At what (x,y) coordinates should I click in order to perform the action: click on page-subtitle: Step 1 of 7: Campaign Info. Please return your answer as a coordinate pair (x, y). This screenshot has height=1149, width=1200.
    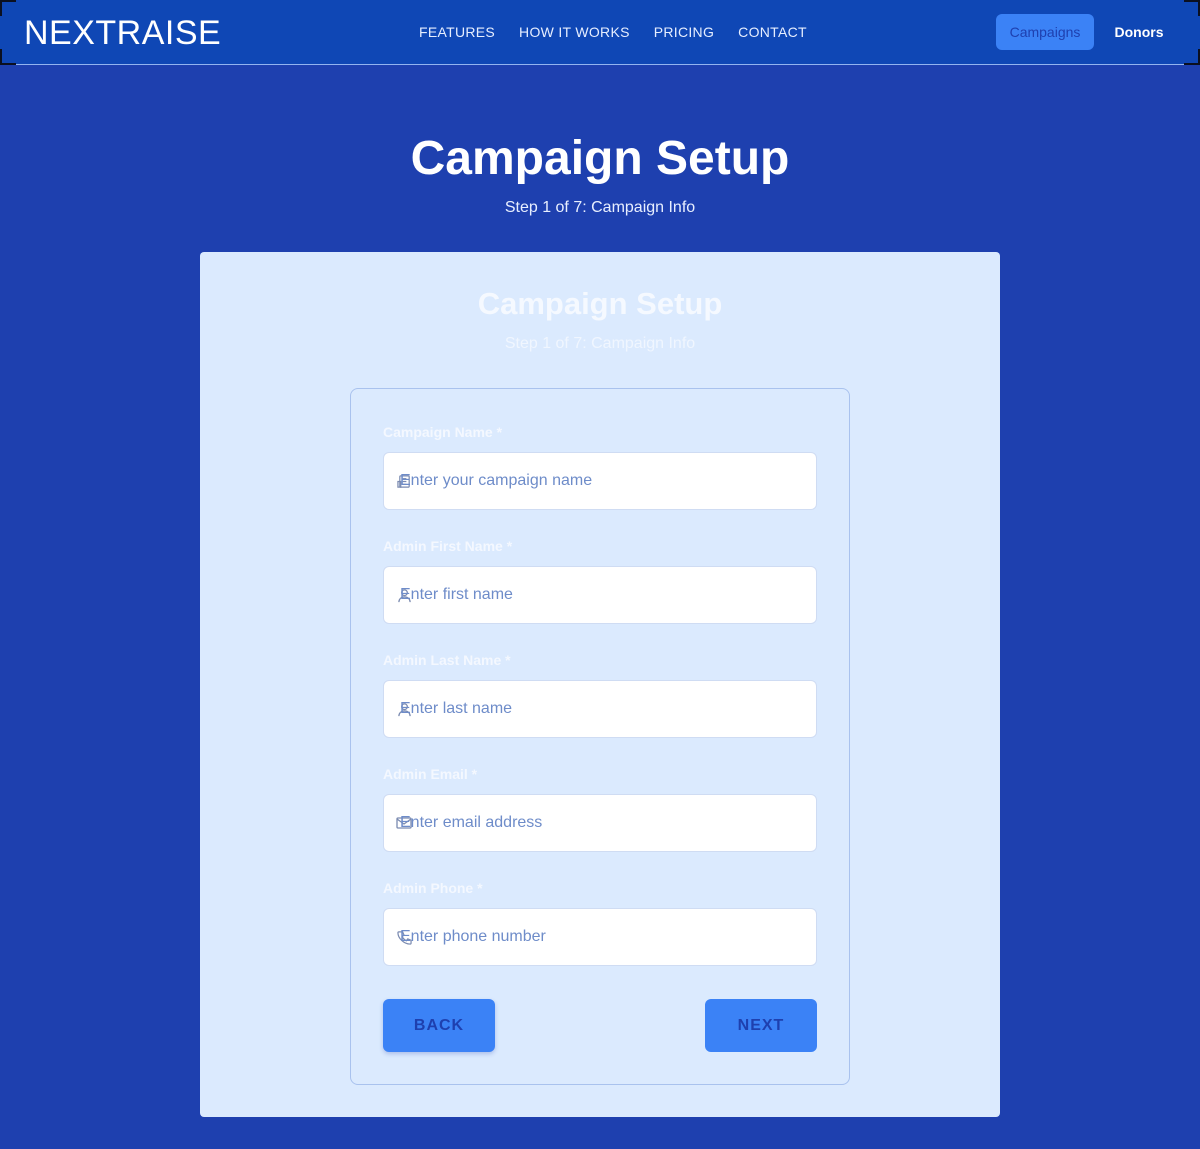
    Looking at the image, I should click on (600, 207).